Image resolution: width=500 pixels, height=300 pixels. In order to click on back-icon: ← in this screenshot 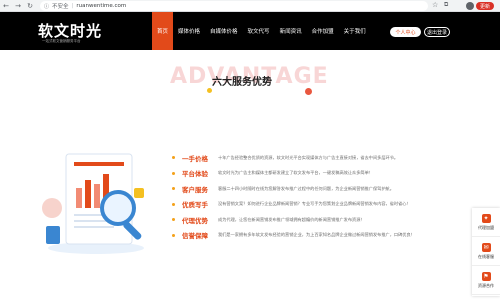, I will do `click(6, 6)`.